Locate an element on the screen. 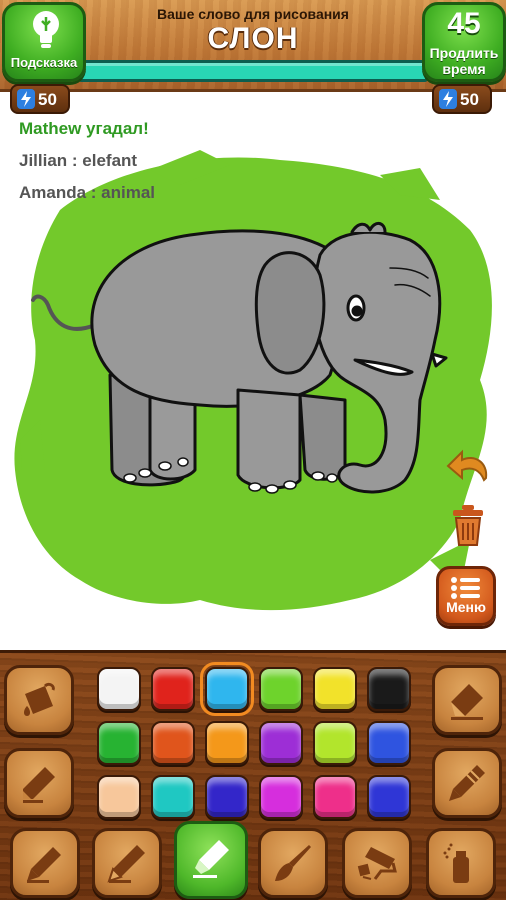  pen-button is located at coordinates (45, 863).